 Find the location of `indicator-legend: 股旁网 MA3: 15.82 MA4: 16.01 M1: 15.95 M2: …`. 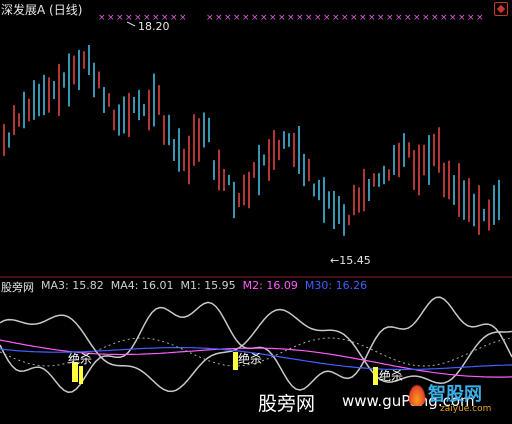

indicator-legend: 股旁网 MA3: 15.82 MA4: 16.01 M1: 15.95 M2: … is located at coordinates (187, 286).